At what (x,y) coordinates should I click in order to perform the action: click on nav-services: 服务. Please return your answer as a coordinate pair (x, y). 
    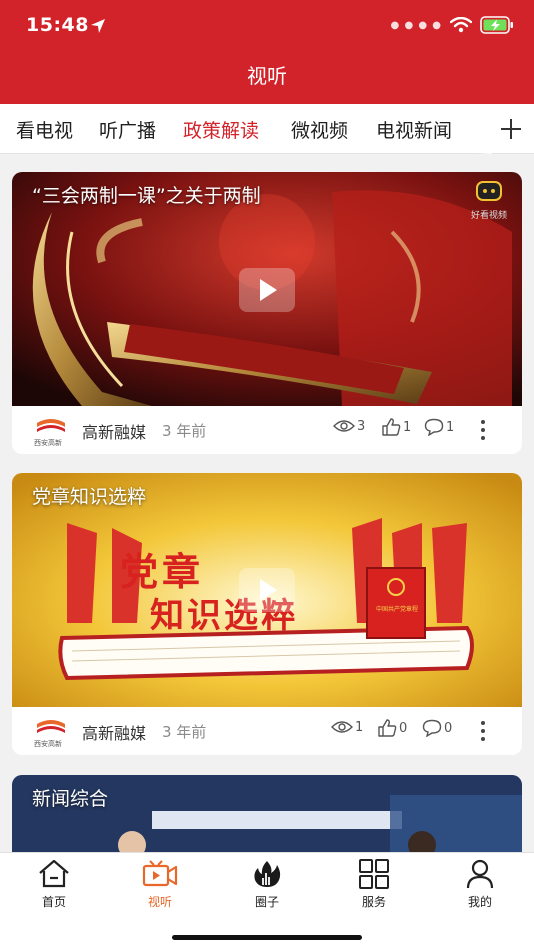
    Looking at the image, I should click on (374, 884).